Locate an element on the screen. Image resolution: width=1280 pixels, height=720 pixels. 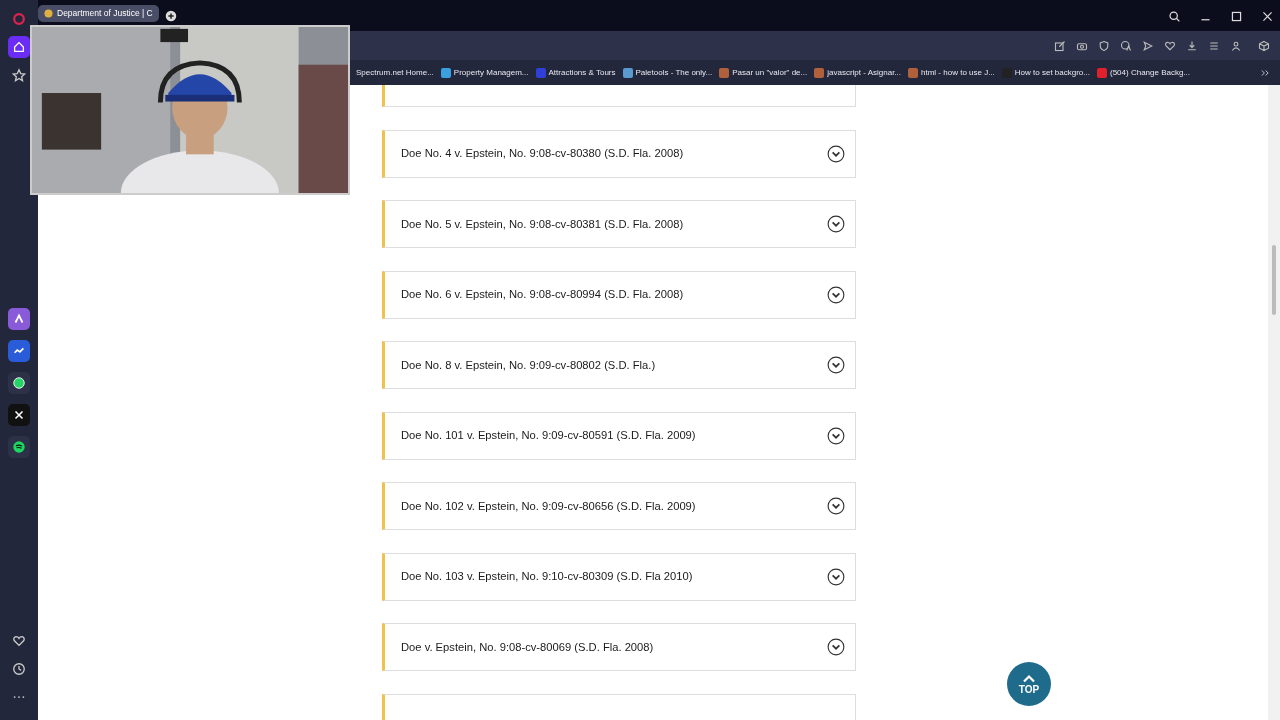
accordion-header: Doe No. 4 v. Epstein, No. 9:08-cv-80380 (S.D. Fla. 2008) is located at coordinates (619, 153).